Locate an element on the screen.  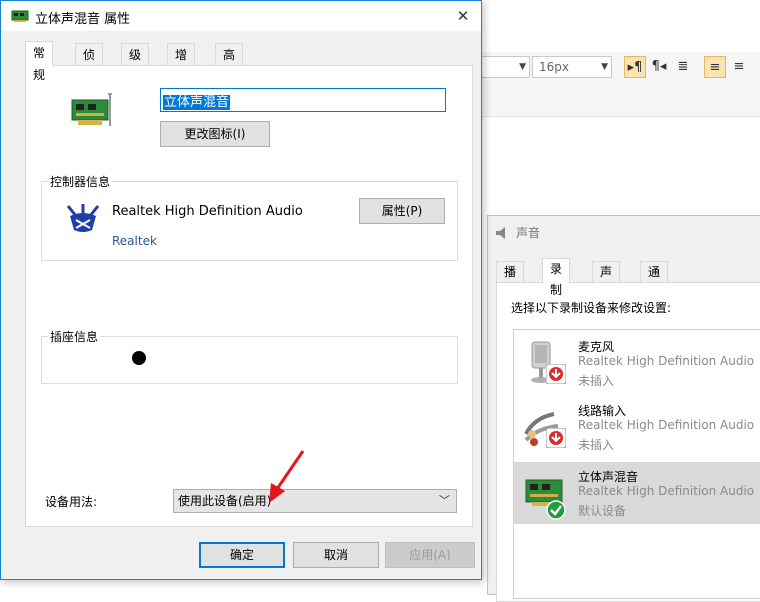
align-ltr-icon: ▸¶ is located at coordinates (635, 67).